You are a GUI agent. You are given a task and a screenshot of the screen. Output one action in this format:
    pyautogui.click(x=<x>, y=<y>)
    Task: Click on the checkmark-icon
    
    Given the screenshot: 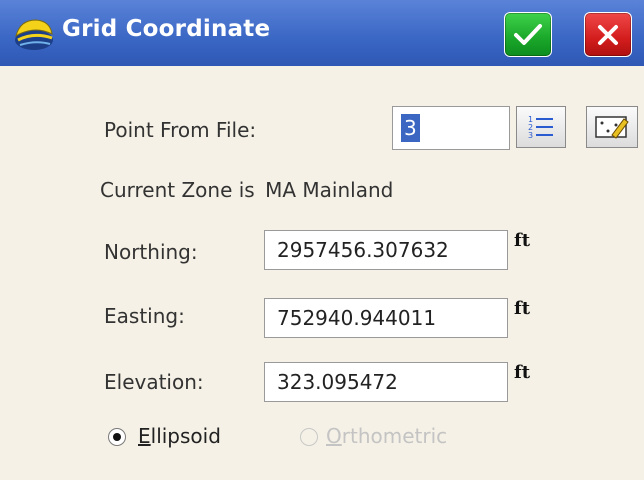 What is the action you would take?
    pyautogui.click(x=528, y=34)
    